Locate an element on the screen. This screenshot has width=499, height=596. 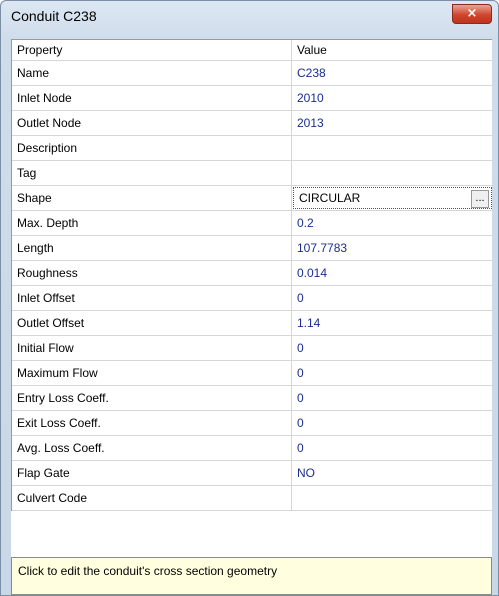
close-icon: × is located at coordinates (472, 13).